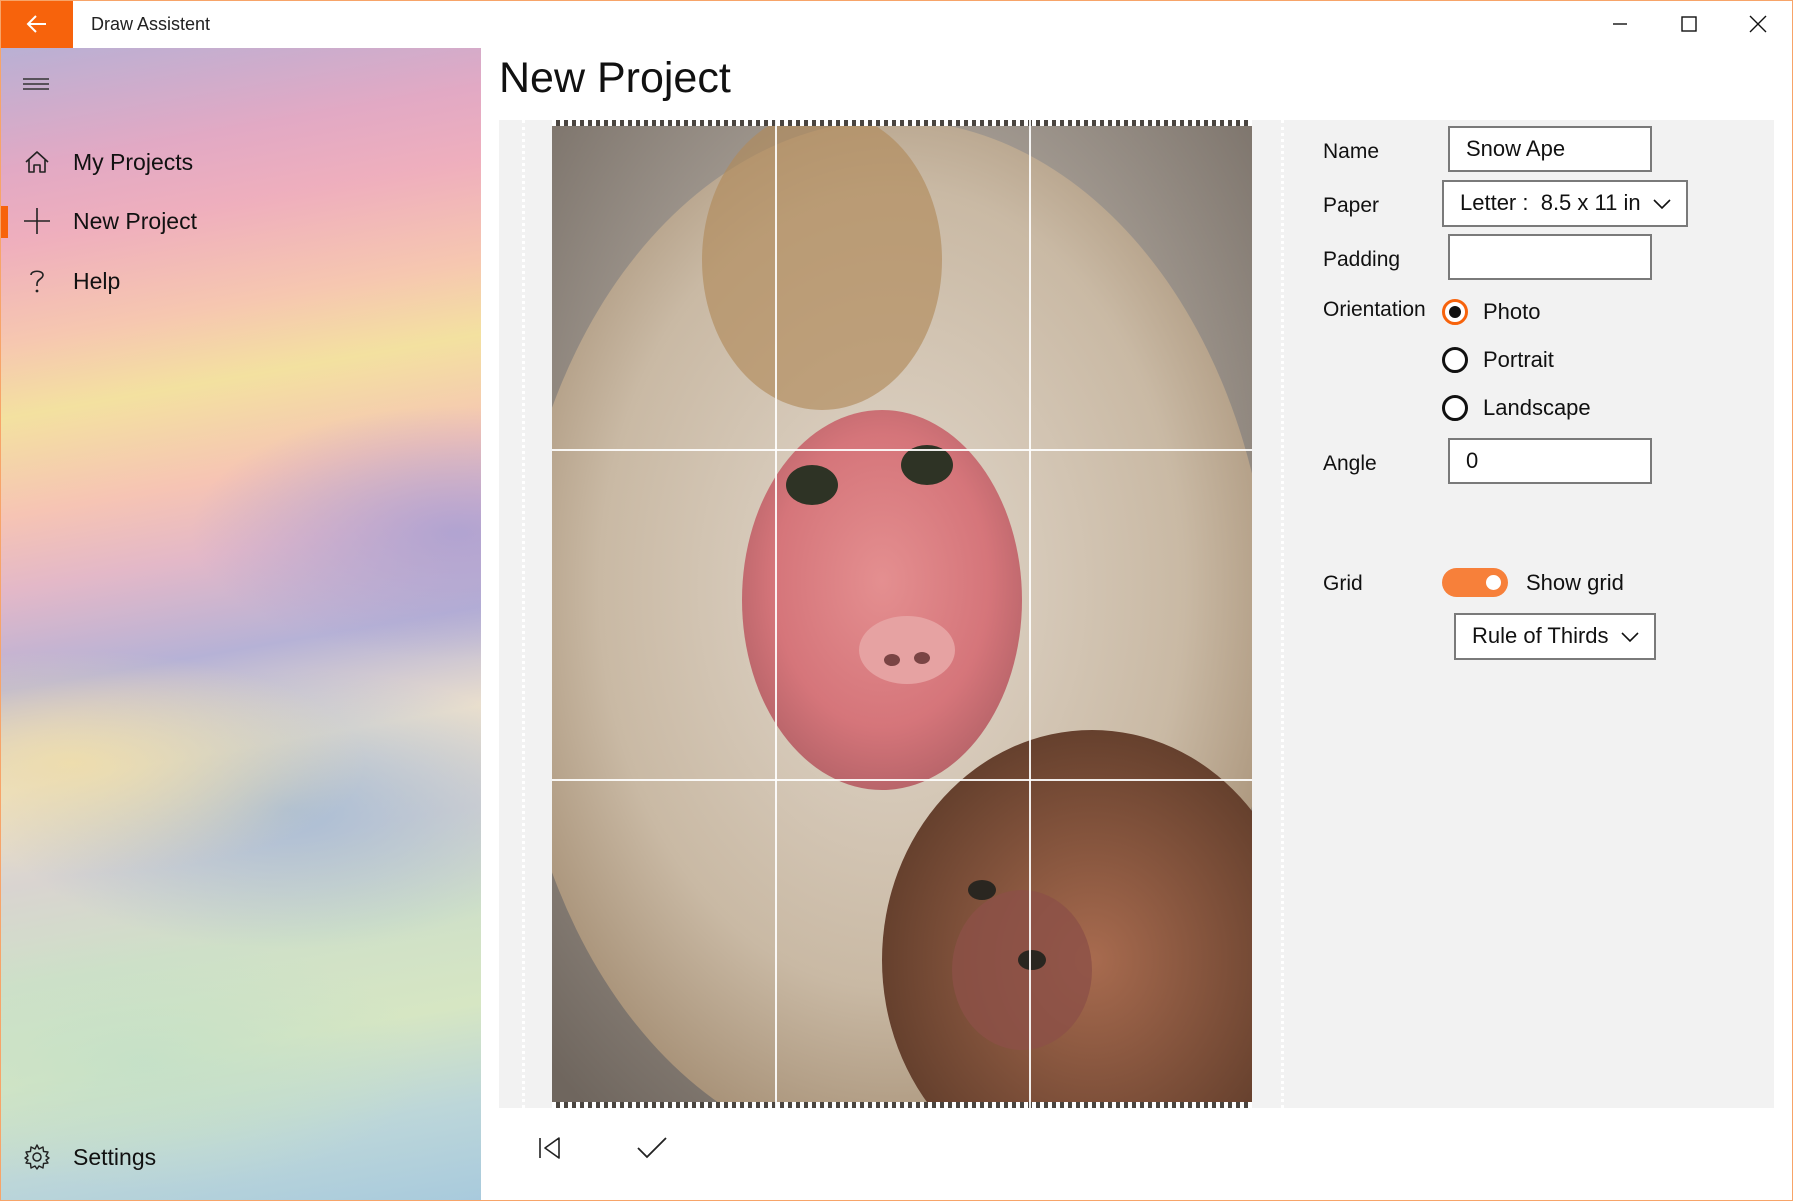 Image resolution: width=1793 pixels, height=1201 pixels. What do you see at coordinates (902, 123) in the screenshot?
I see `photo-top-edge` at bounding box center [902, 123].